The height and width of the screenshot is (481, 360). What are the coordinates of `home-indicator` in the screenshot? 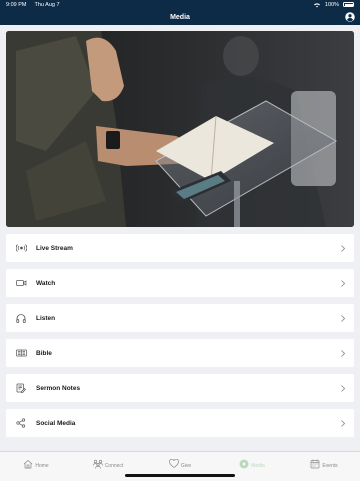 It's located at (180, 475).